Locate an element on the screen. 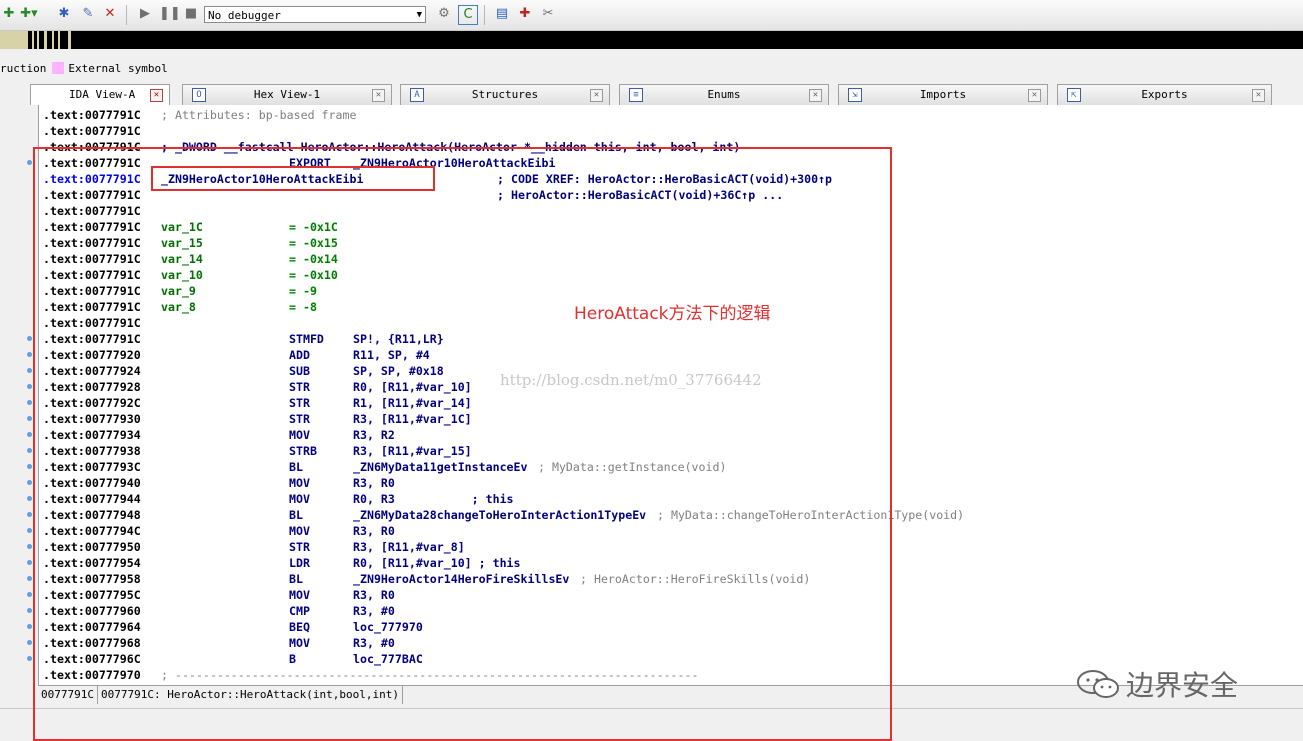  legend: ruction External symbol is located at coordinates (84, 68).